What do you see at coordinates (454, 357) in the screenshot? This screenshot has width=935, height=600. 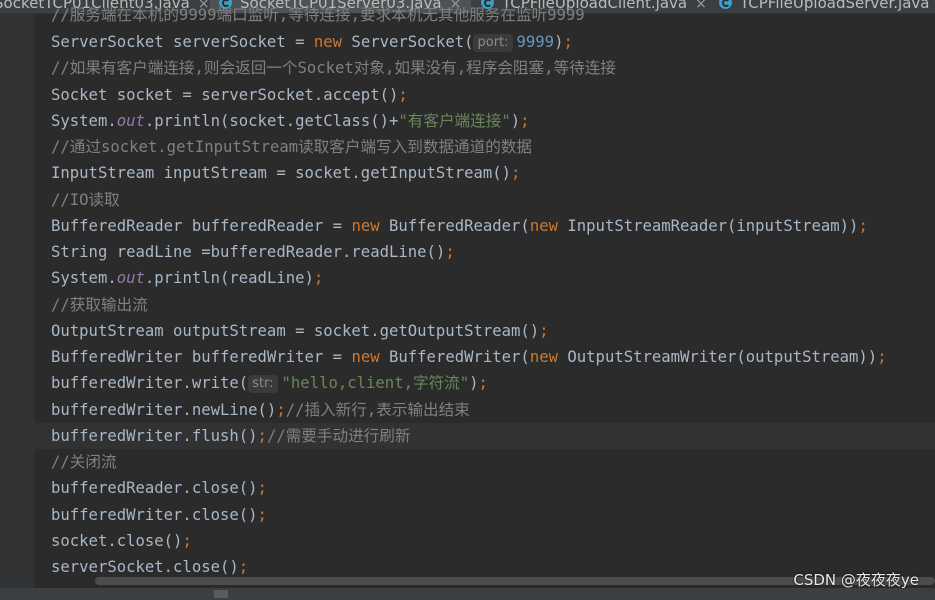 I see `code-text: BufferedWriter(` at bounding box center [454, 357].